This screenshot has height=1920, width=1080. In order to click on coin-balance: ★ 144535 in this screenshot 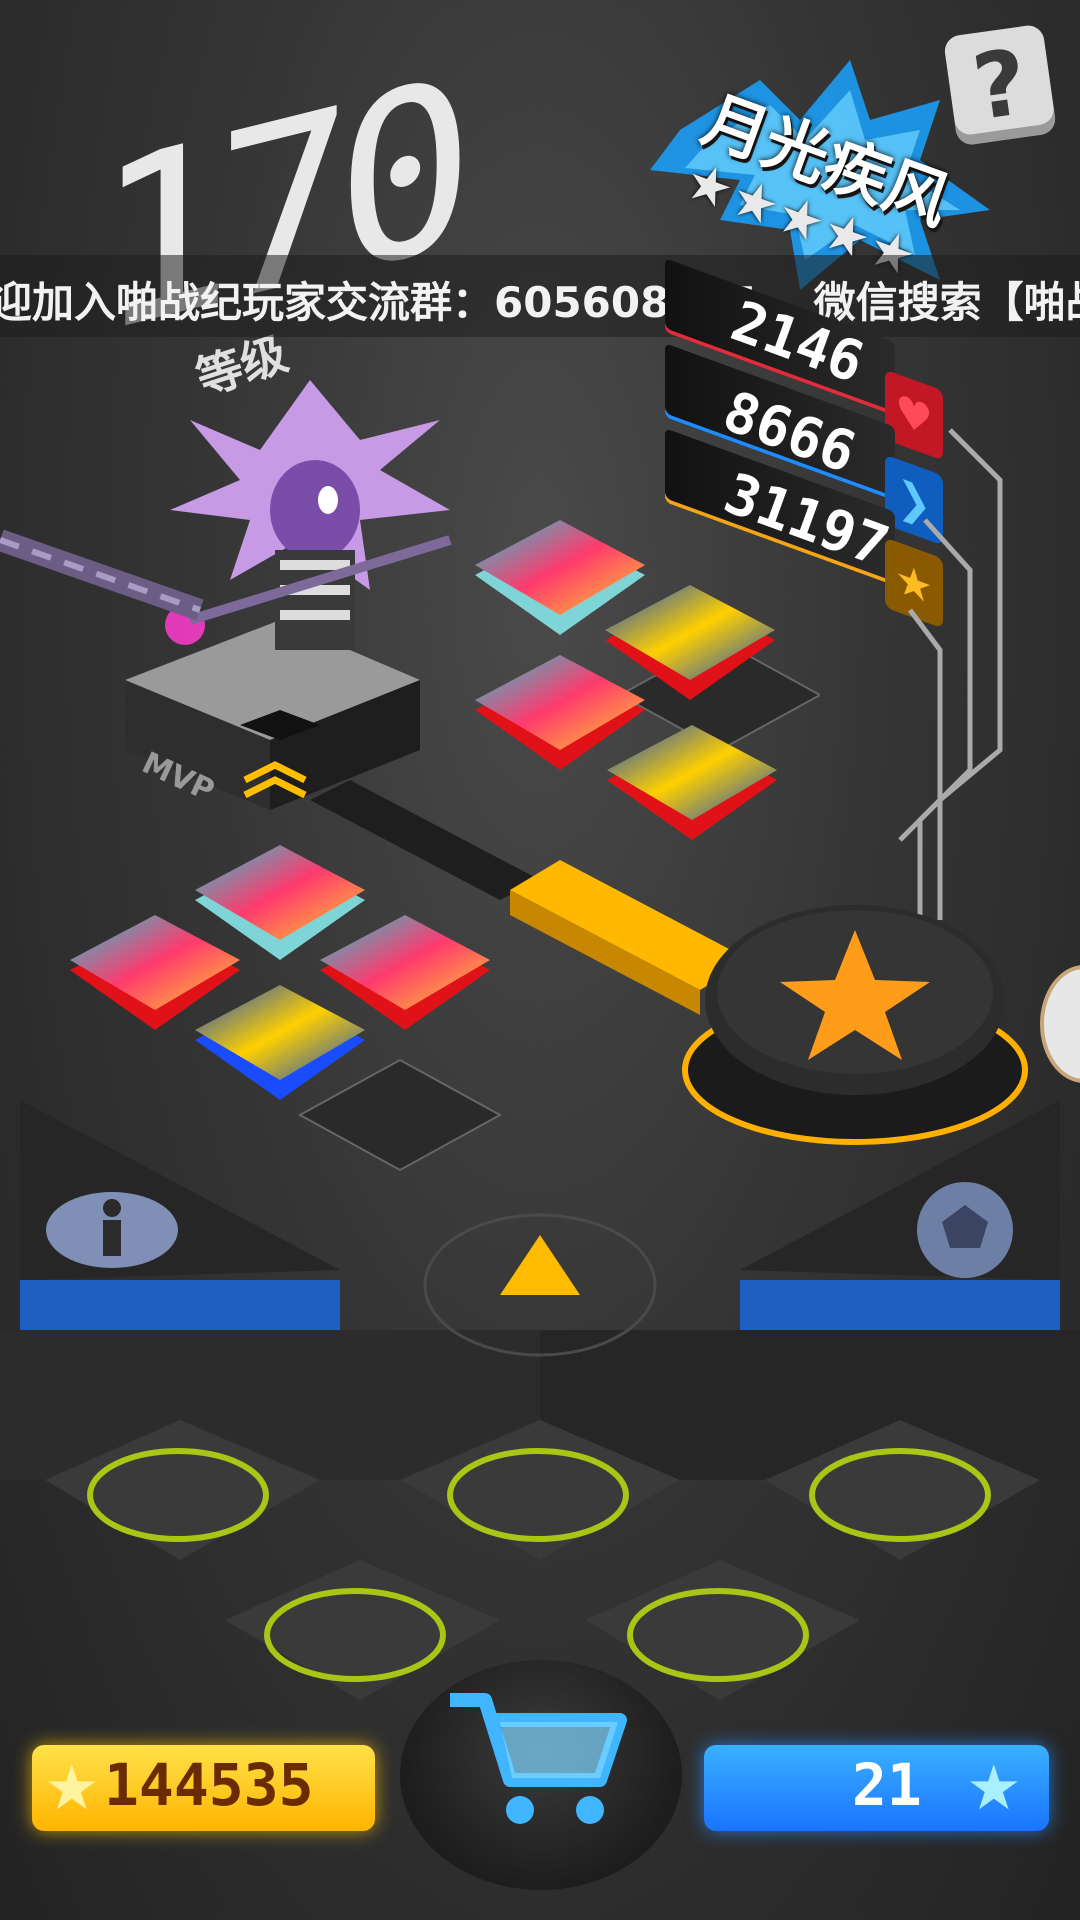, I will do `click(203, 1788)`.